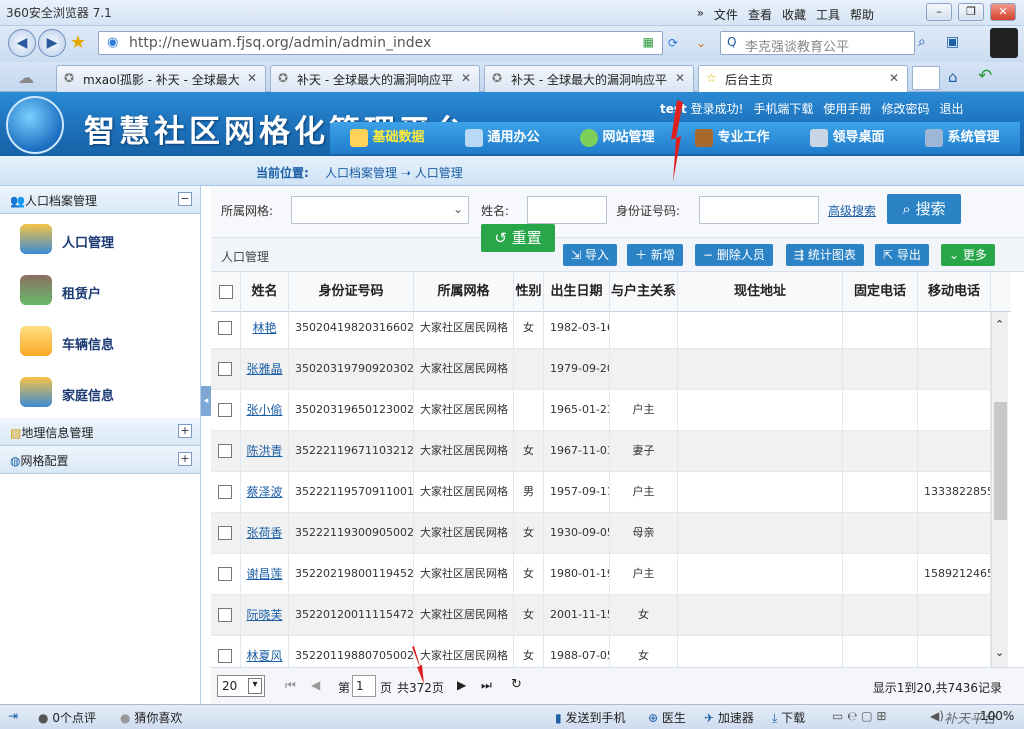 This screenshot has height=729, width=1024. I want to click on search-input: Q 李克强谈教育公平, so click(817, 43).